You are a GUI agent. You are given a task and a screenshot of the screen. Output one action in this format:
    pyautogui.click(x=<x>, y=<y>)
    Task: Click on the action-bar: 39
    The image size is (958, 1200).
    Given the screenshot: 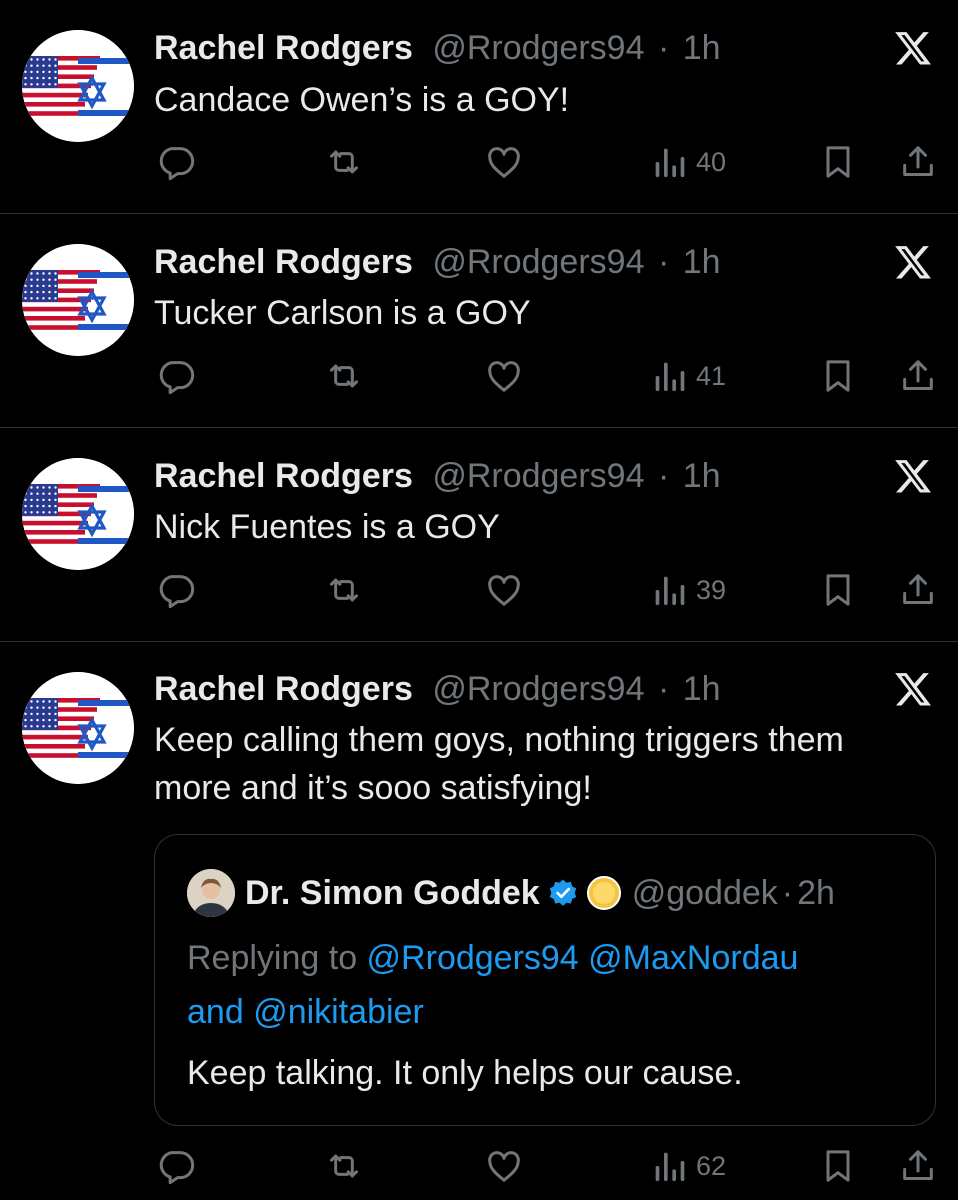 What is the action you would take?
    pyautogui.click(x=549, y=590)
    